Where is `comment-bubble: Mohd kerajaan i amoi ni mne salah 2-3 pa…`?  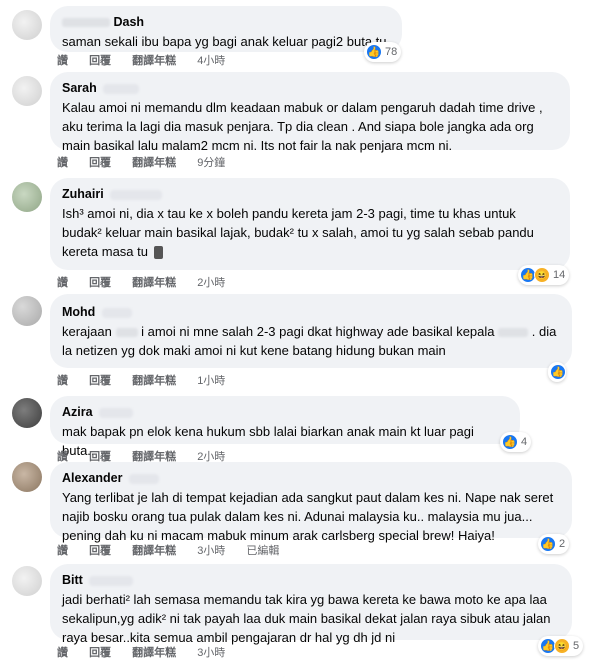 comment-bubble: Mohd kerajaan i amoi ni mne salah 2-3 pa… is located at coordinates (311, 331).